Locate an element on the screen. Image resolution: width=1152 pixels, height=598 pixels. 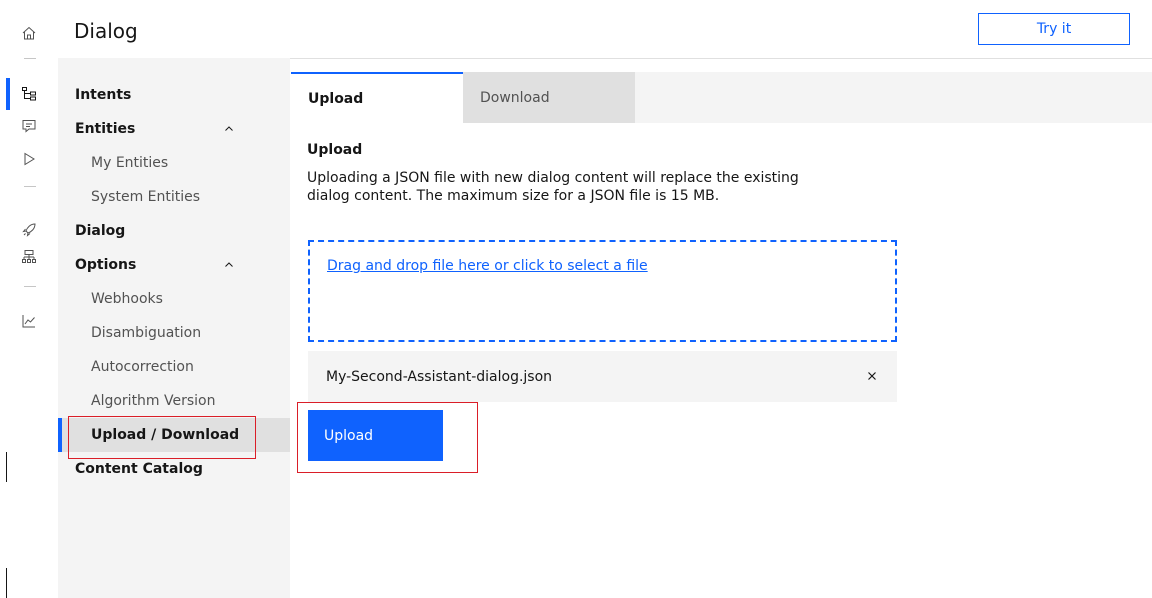
tab-download: Download is located at coordinates (549, 97).